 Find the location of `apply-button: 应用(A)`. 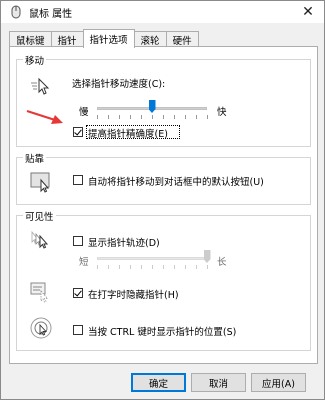

apply-button: 应用(A) is located at coordinates (278, 382).